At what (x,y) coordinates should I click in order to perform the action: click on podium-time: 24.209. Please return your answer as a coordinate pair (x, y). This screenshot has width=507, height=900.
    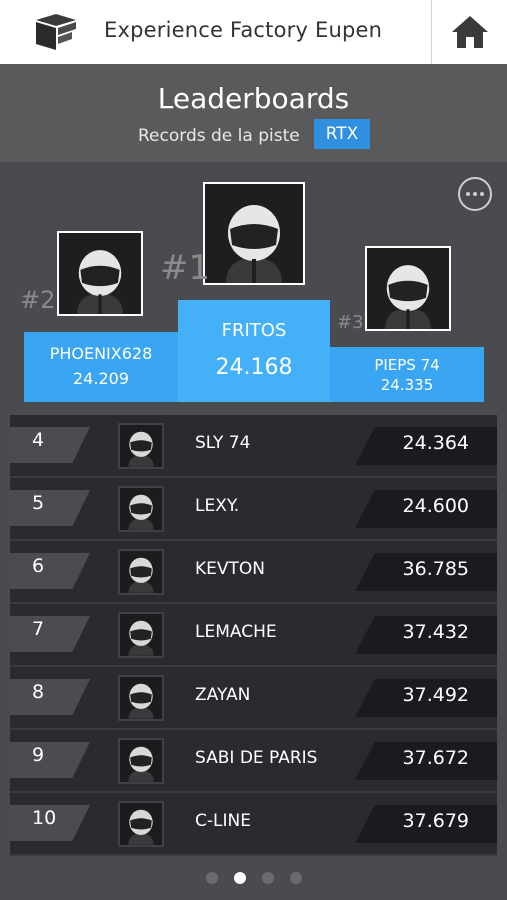
    Looking at the image, I should click on (101, 378).